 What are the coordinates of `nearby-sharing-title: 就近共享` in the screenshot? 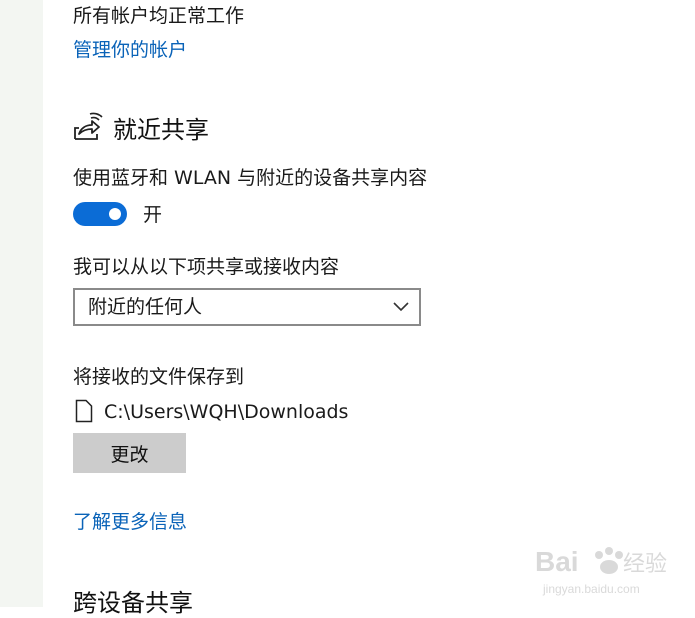 It's located at (161, 130).